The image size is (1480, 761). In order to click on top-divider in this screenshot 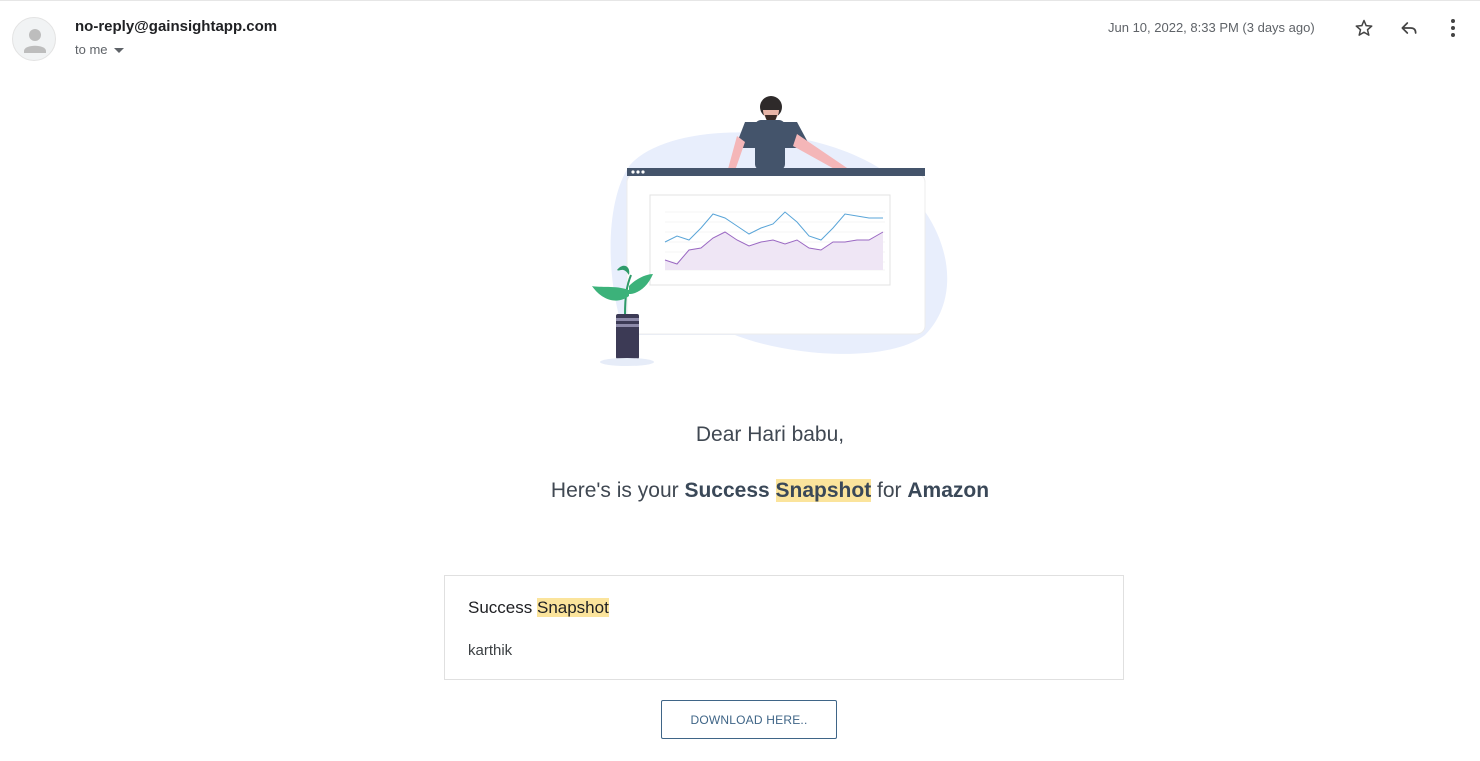, I will do `click(740, 0)`.